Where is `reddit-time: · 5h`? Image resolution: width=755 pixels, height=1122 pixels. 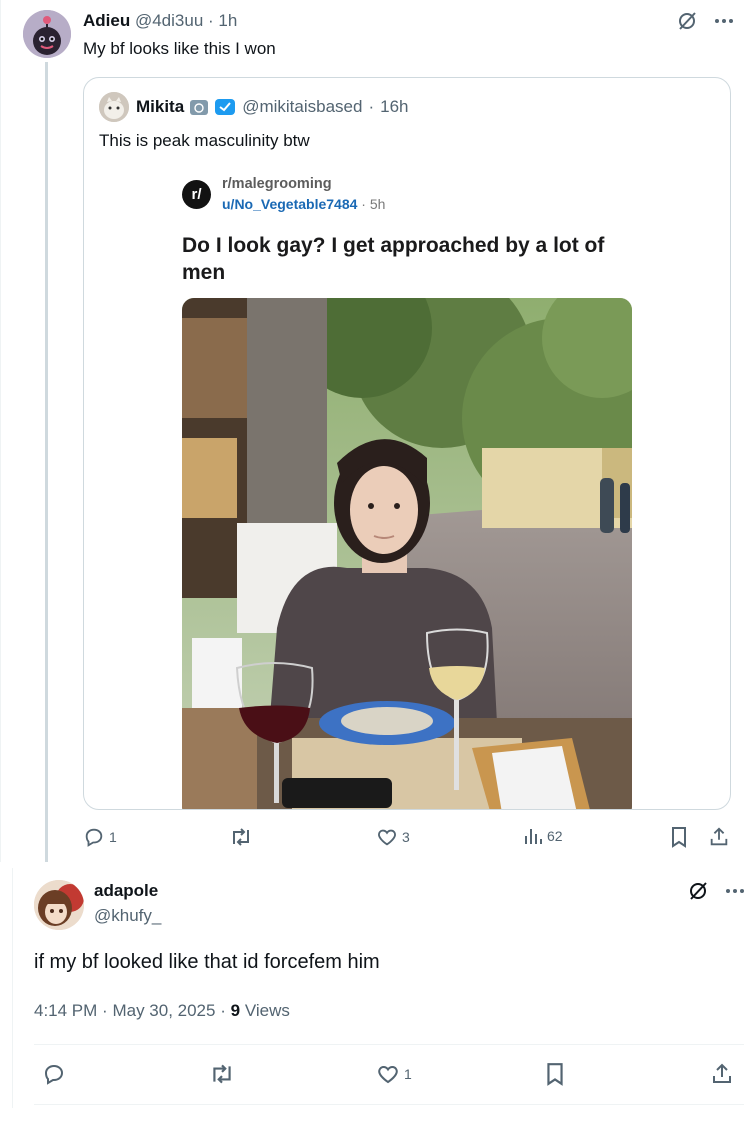 reddit-time: · 5h is located at coordinates (373, 204).